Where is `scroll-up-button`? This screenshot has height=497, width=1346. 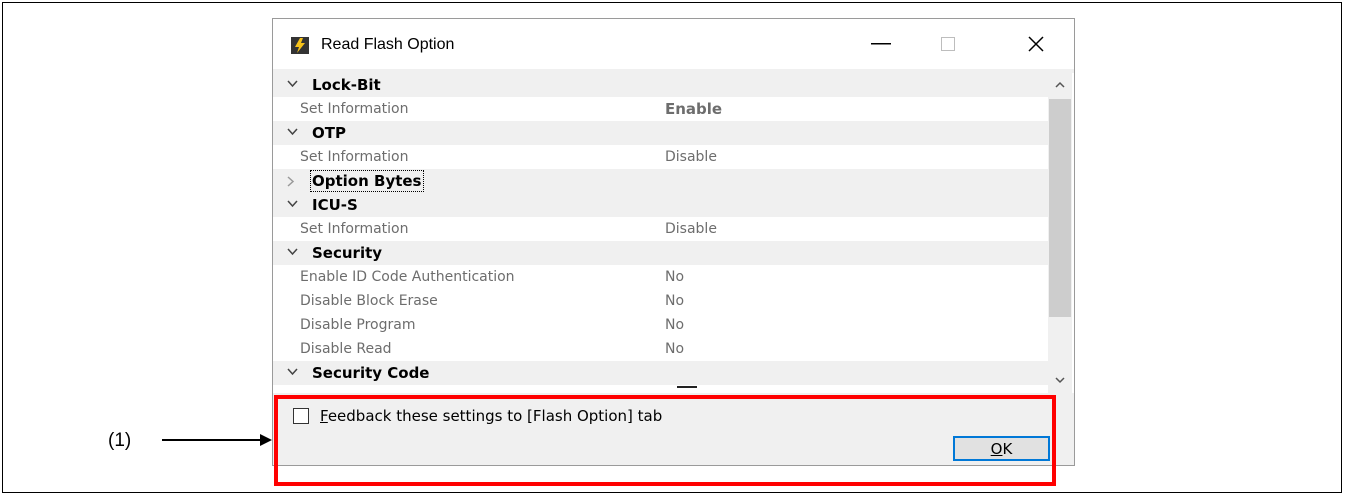 scroll-up-button is located at coordinates (1060, 85).